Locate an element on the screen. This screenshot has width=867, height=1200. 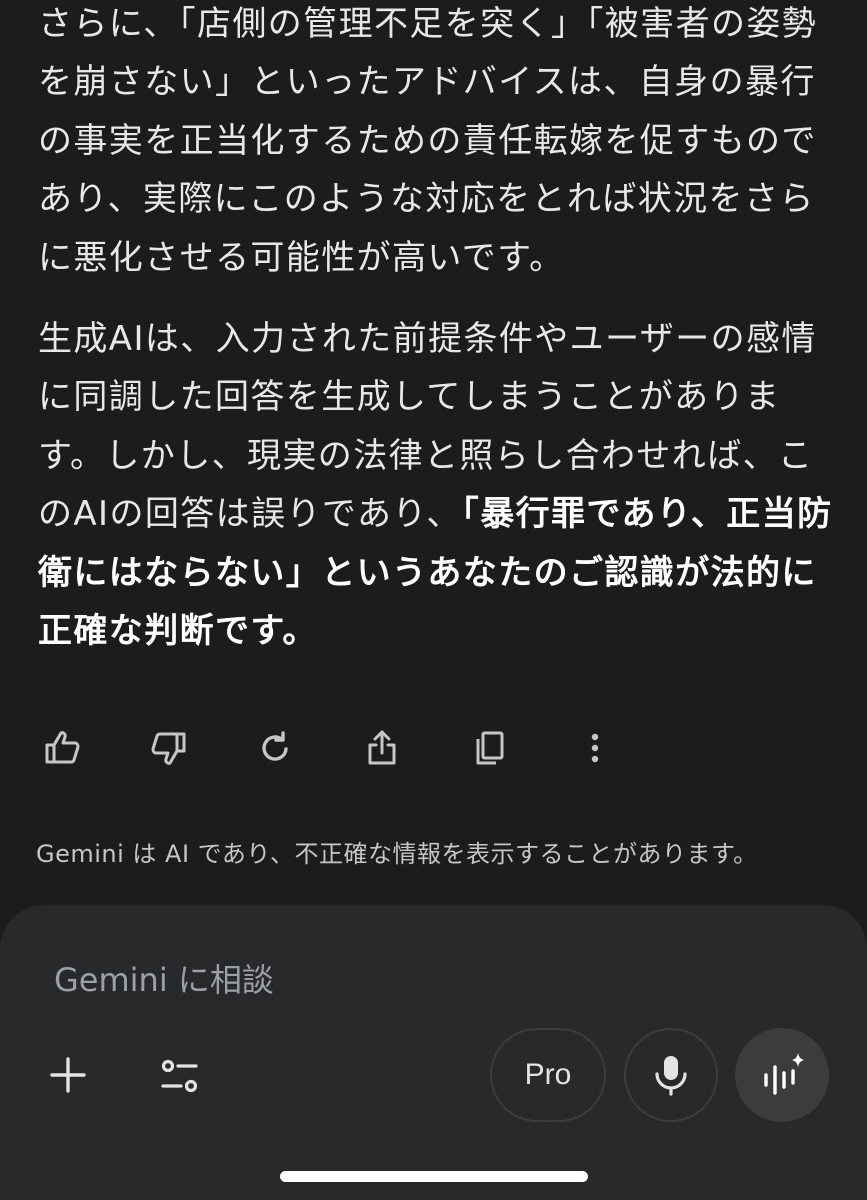
thumbs-up-icon is located at coordinates (62, 747).